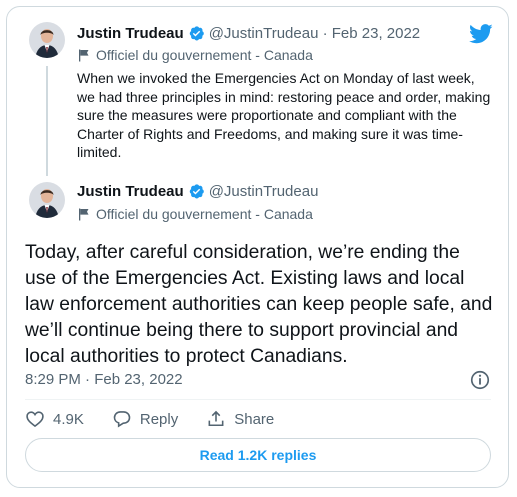 The image size is (517, 497). I want to click on share-button: Share, so click(240, 419).